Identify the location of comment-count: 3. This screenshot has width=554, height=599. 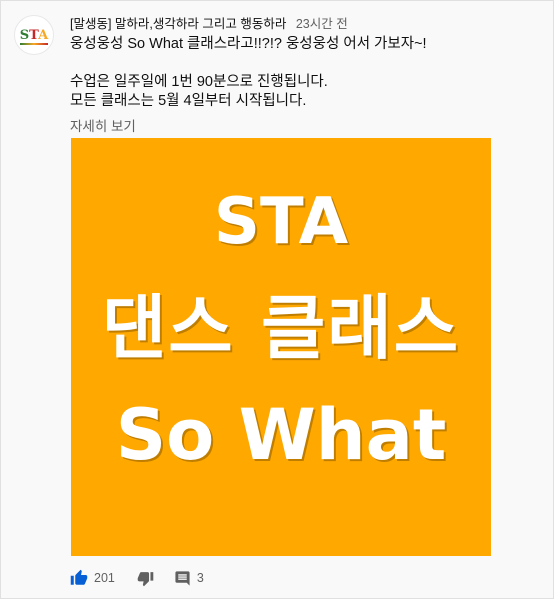
(200, 578).